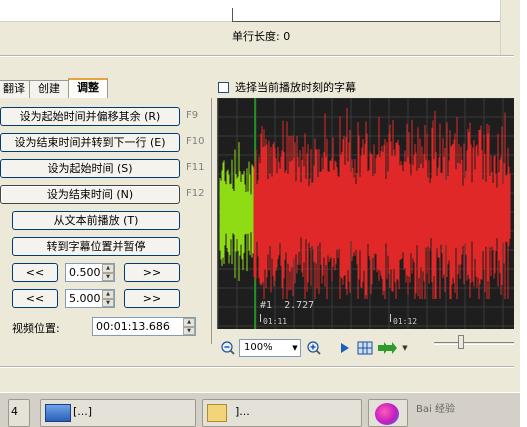 The width and height of the screenshot is (527, 427). I want to click on taskbar-item-0: 4, so click(19, 413).